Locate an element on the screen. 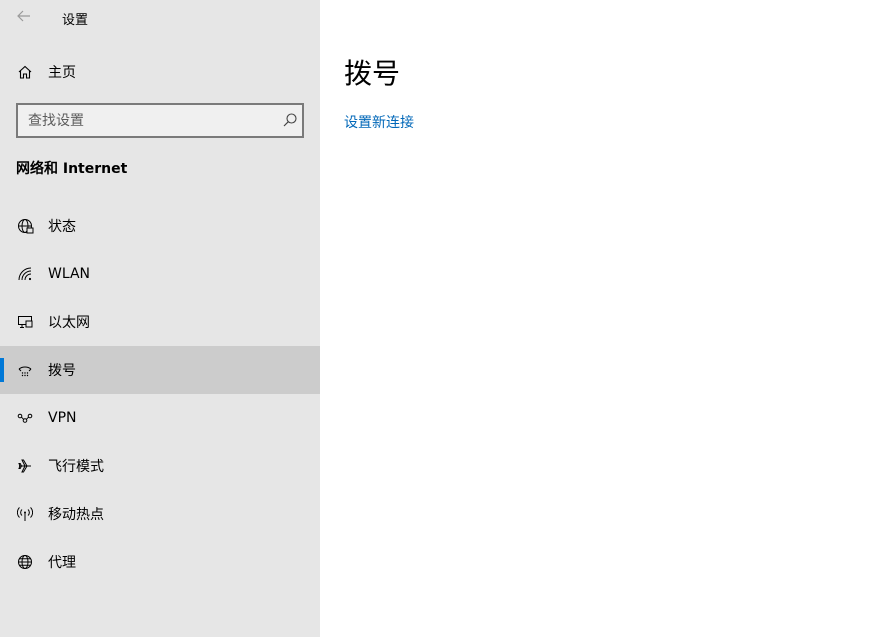 This screenshot has width=870, height=637. sidebar-item-label: 拨号 is located at coordinates (62, 371).